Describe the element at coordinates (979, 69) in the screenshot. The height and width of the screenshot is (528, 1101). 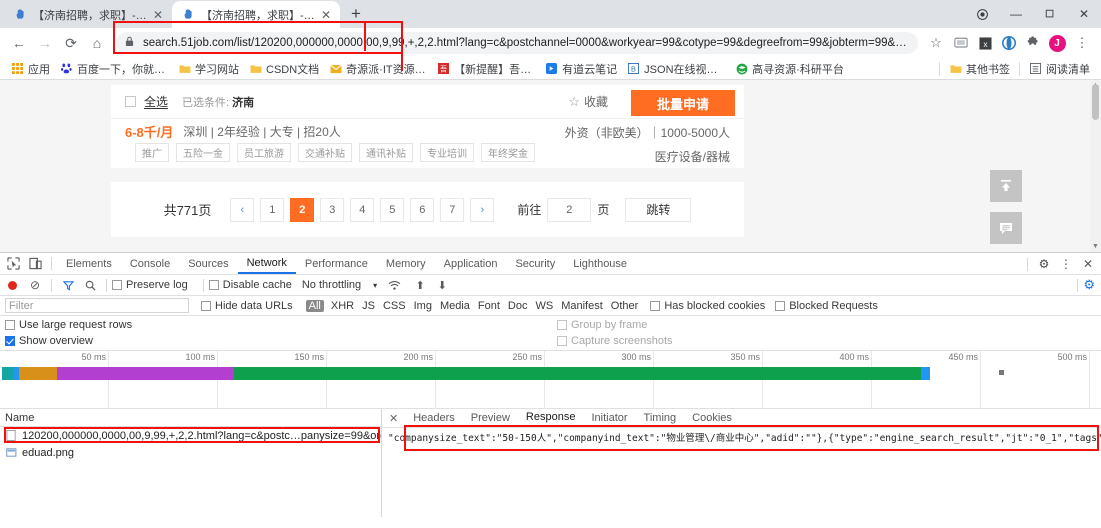
I see `bookmark-other-bookmarks: 其他书签` at that location.